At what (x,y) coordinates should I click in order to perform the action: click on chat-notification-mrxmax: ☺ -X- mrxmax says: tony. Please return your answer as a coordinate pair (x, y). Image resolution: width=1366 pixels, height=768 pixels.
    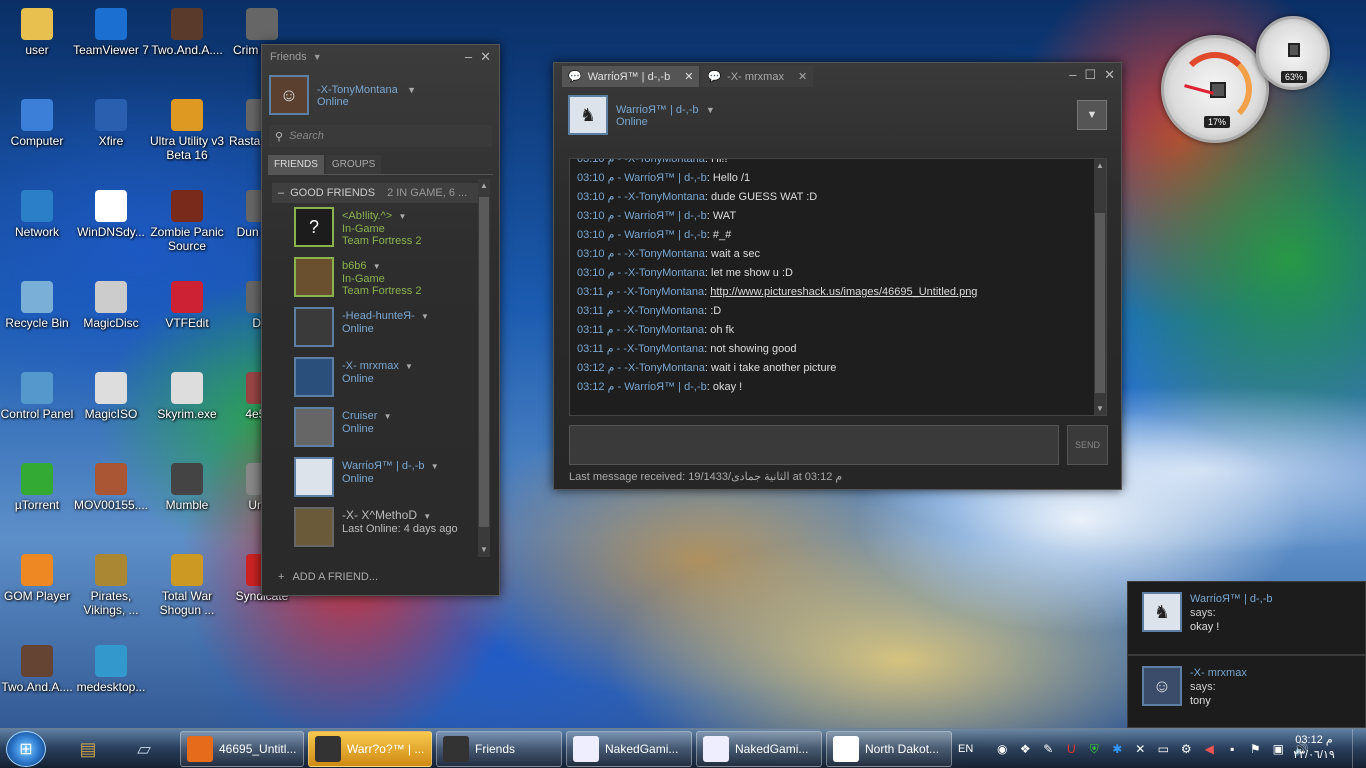
    Looking at the image, I should click on (1246, 691).